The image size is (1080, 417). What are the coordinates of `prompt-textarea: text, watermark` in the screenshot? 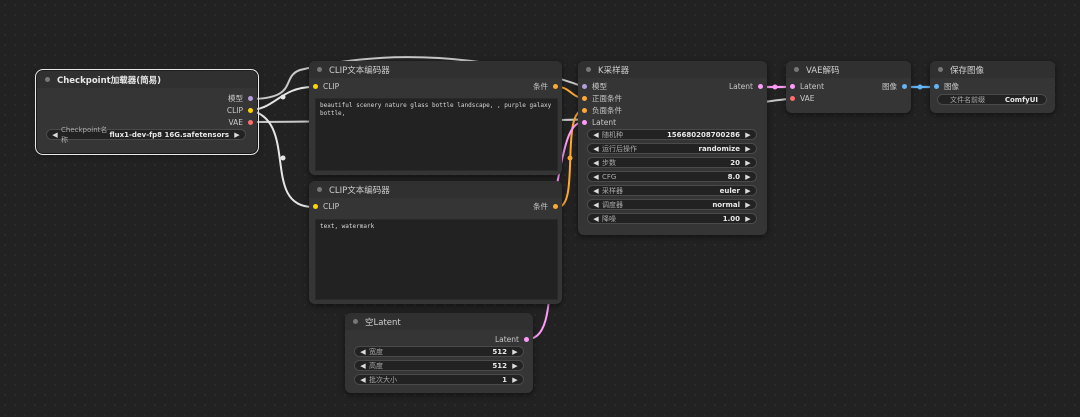 It's located at (436, 259).